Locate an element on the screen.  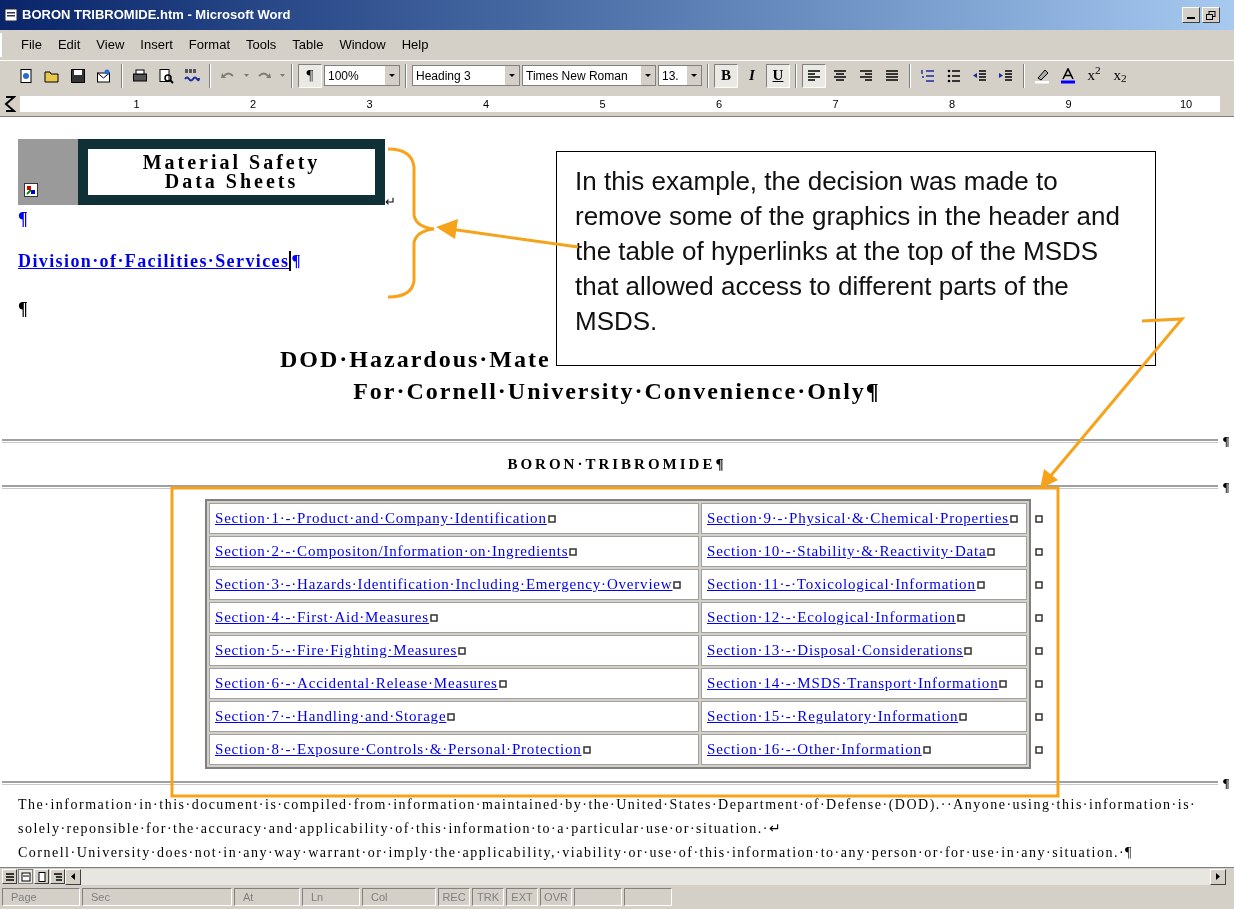
dropdown-field: 100% is located at coordinates (362, 75).